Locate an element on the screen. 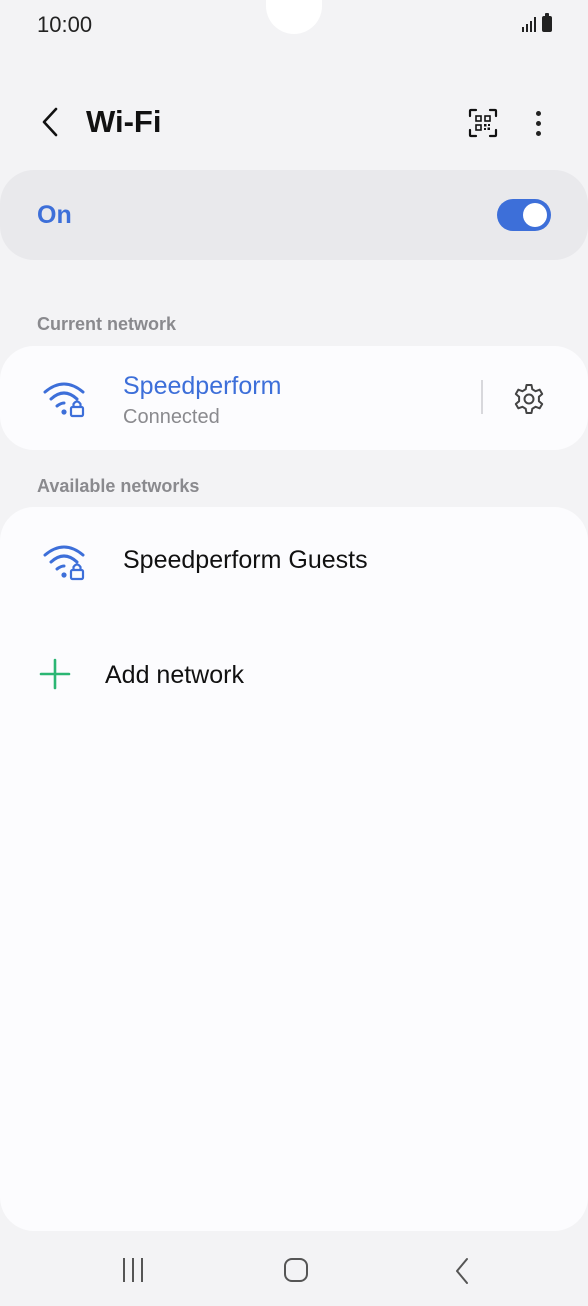 The width and height of the screenshot is (588, 1306). add-network-item: Add network is located at coordinates (294, 667).